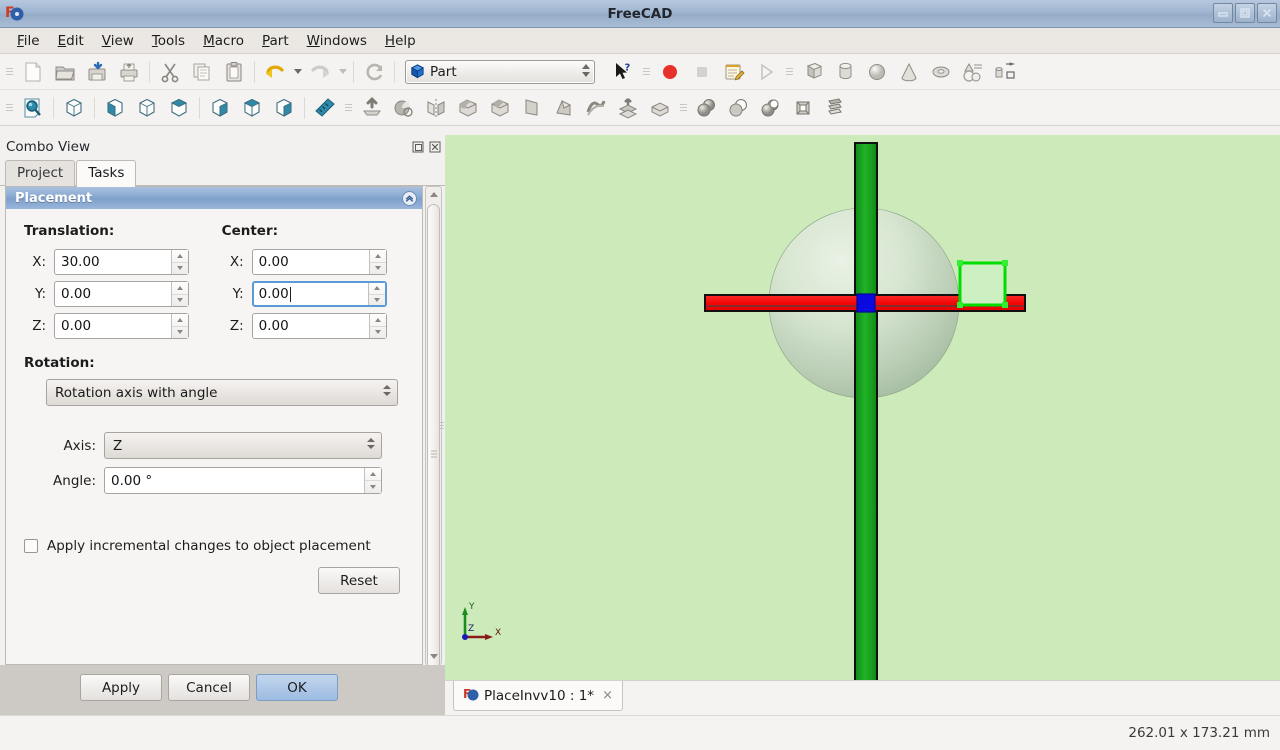 This screenshot has width=1280, height=750. I want to click on chamfer-icon, so click(500, 108).